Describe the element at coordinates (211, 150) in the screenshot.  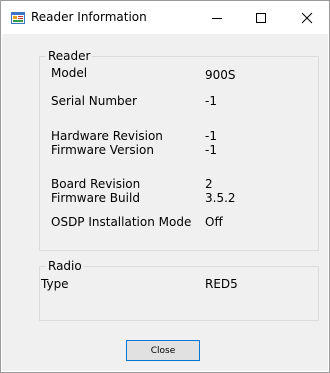
I see `firmware-version-value: -1` at that location.